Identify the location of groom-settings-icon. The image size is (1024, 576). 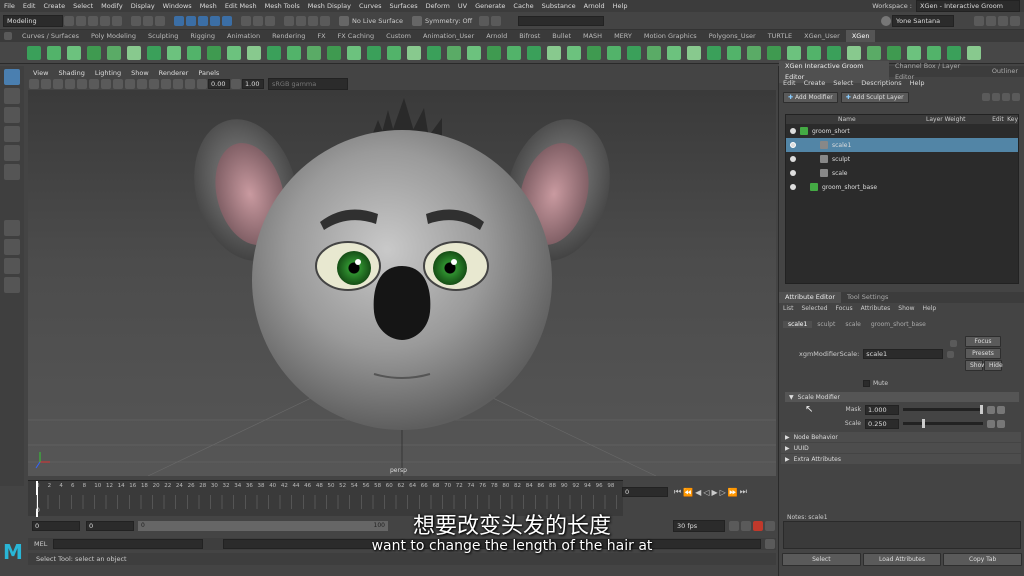
(1016, 97).